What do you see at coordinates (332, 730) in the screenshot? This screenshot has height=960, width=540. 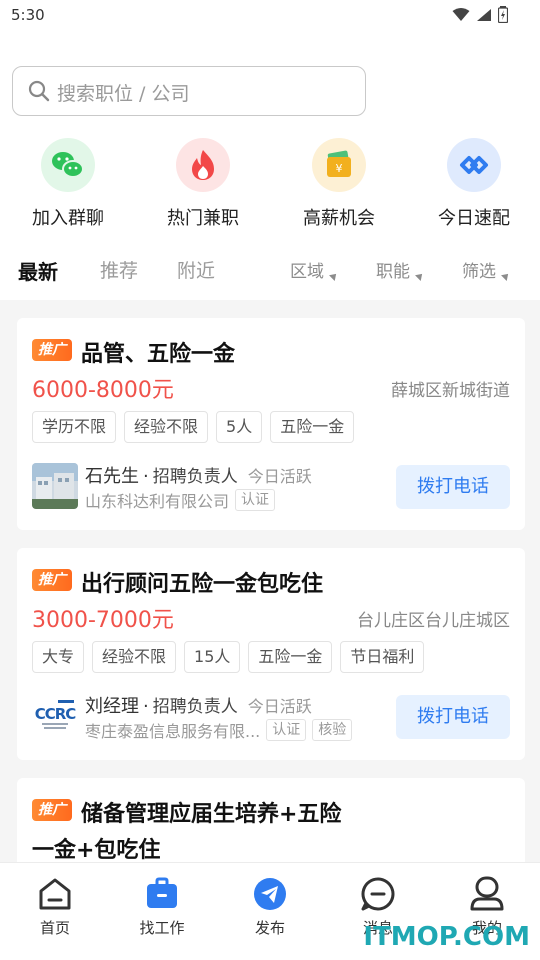 I see `checked-badge: 核验` at bounding box center [332, 730].